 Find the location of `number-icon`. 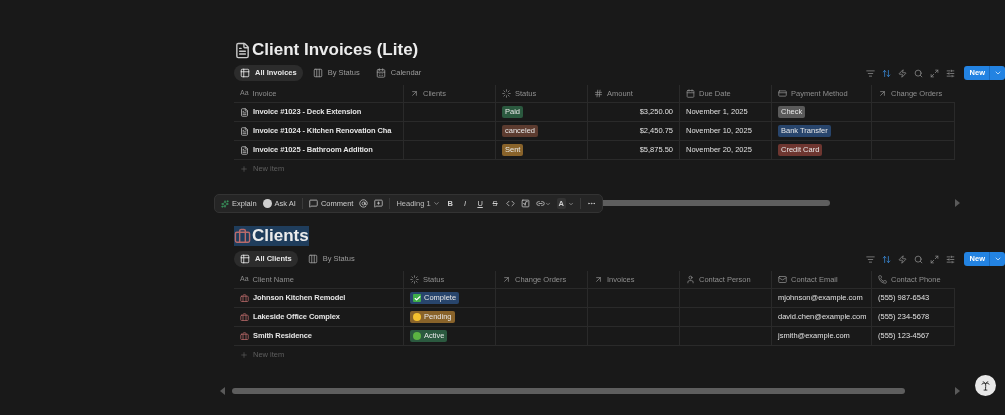

number-icon is located at coordinates (598, 93).